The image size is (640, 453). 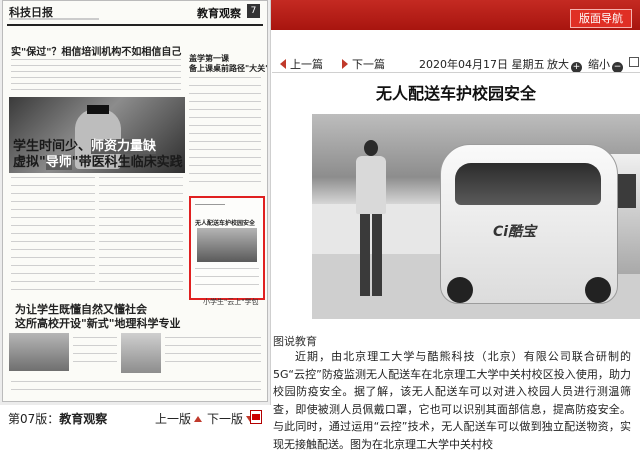 I want to click on thumb-headline-top: 实"保过"？相信培训机构不如相信自己, so click(x=96, y=50).